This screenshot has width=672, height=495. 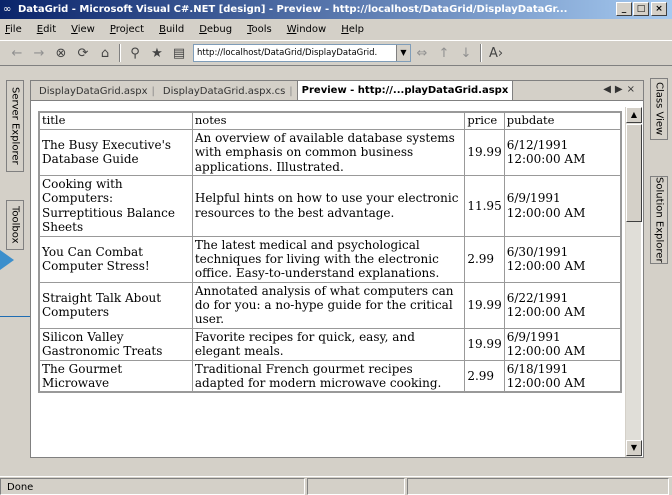 What do you see at coordinates (484, 120) in the screenshot?
I see `column-header-price: price` at bounding box center [484, 120].